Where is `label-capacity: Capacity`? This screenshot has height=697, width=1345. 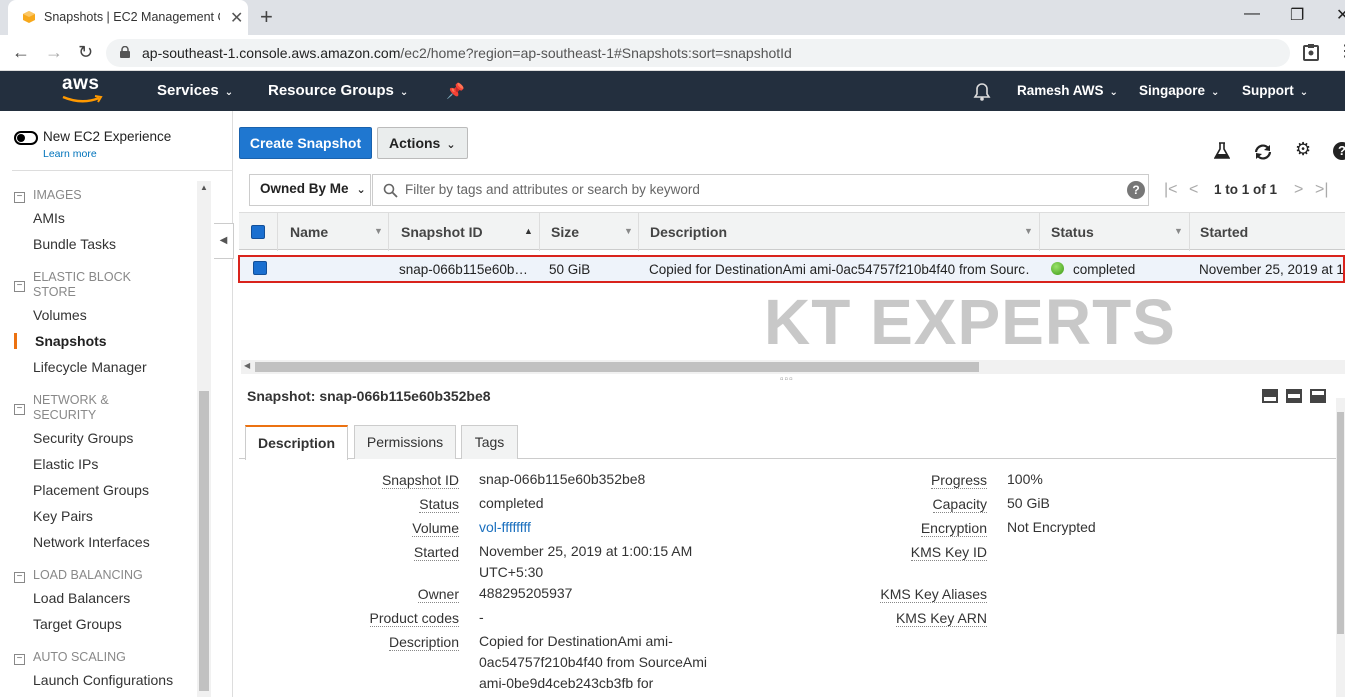 label-capacity: Capacity is located at coordinates (959, 504).